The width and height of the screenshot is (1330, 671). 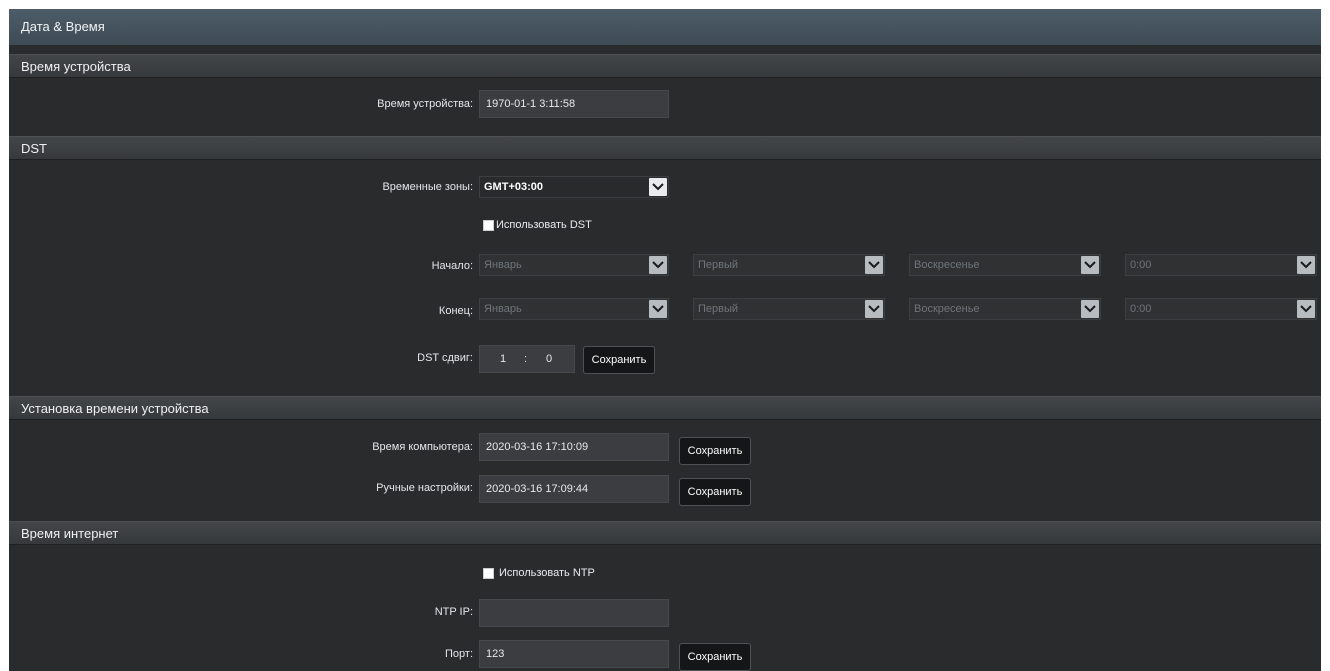 What do you see at coordinates (503, 309) in the screenshot?
I see `dst-end-month-value: Январь` at bounding box center [503, 309].